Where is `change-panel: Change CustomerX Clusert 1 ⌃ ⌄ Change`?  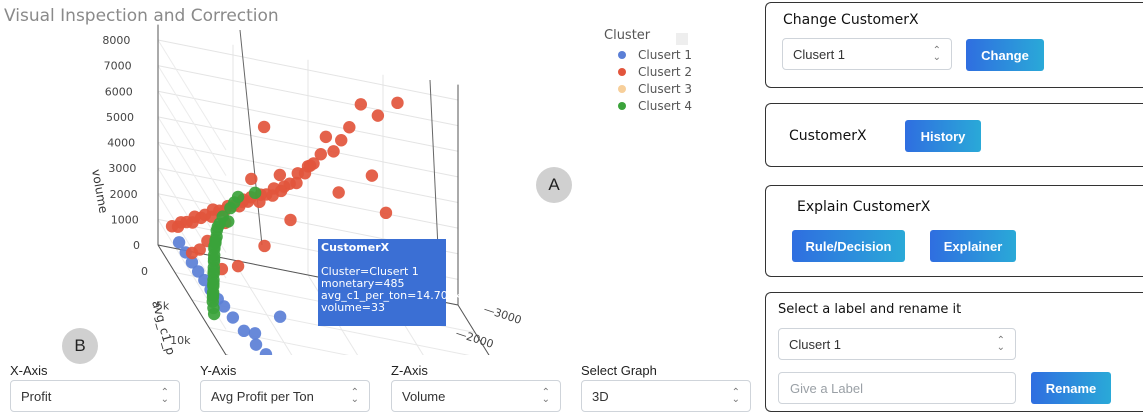 change-panel: Change CustomerX Clusert 1 ⌃ ⌄ Change is located at coordinates (954, 45).